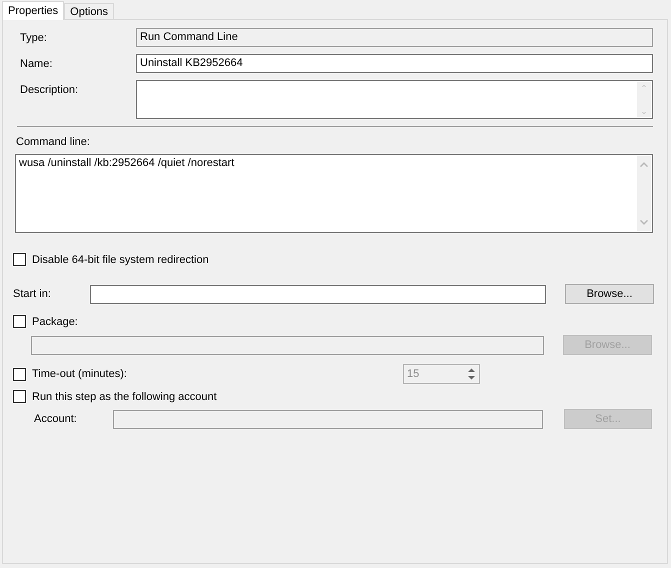 The width and height of the screenshot is (671, 568). I want to click on field-label: Description:, so click(49, 89).